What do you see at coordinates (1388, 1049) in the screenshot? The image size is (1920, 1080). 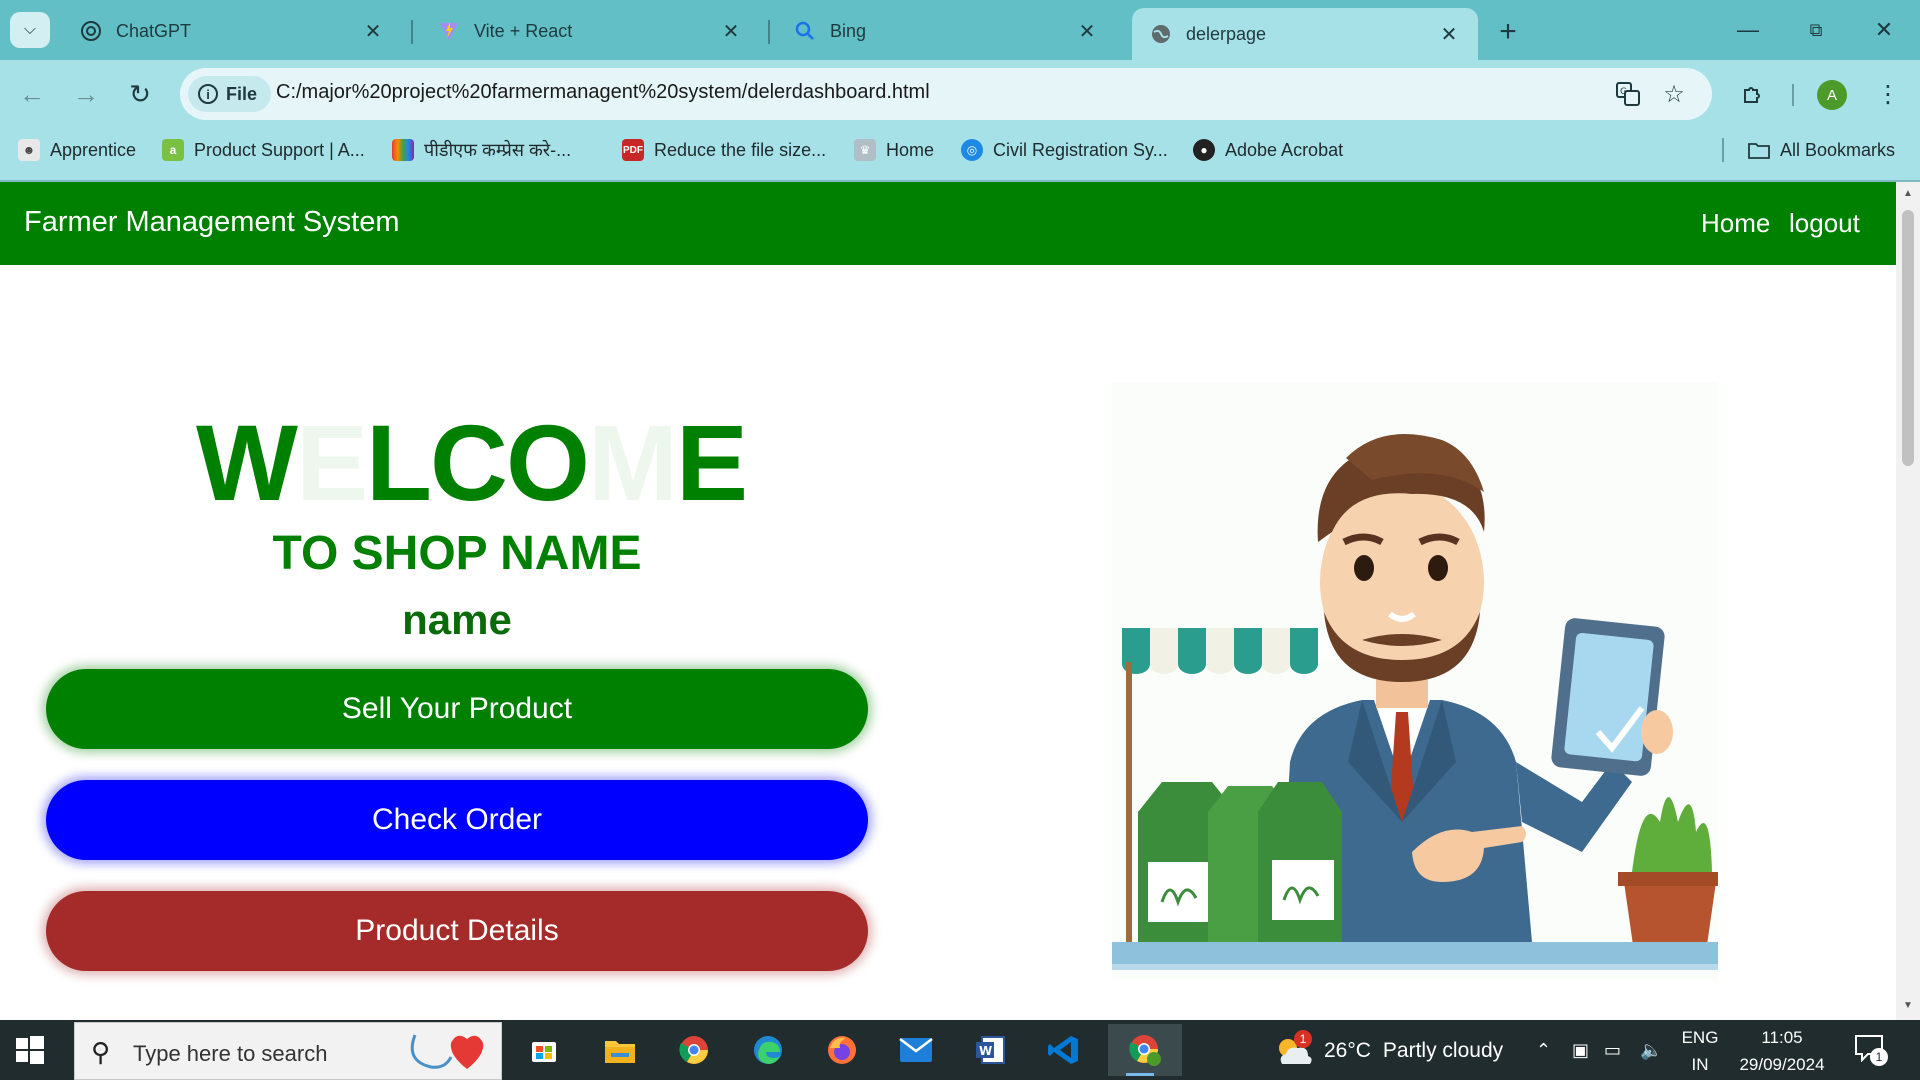 I see `weather-widget: 1 26°C Partly cloudy` at bounding box center [1388, 1049].